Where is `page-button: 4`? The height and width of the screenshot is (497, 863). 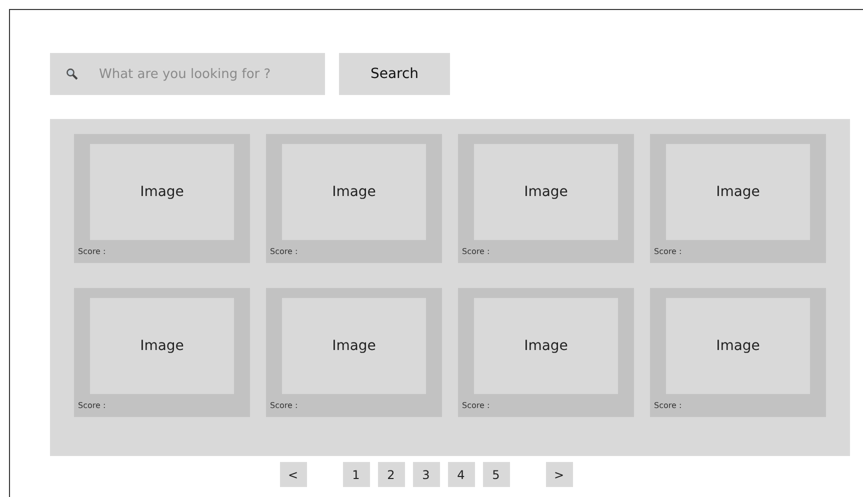 page-button: 4 is located at coordinates (461, 474).